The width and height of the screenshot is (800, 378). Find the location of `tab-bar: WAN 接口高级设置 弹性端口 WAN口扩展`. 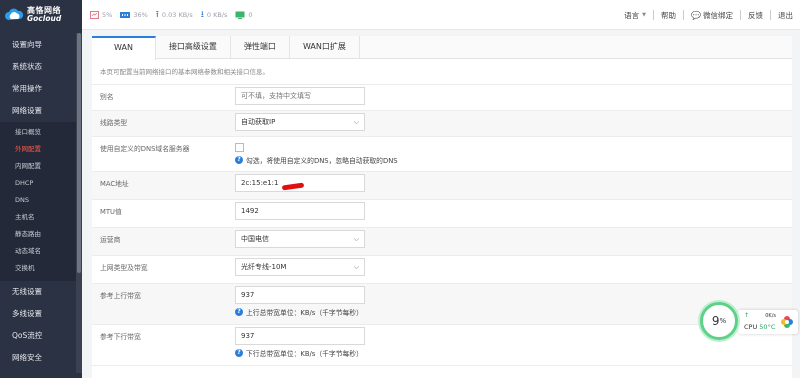

tab-bar: WAN 接口高级设置 弹性端口 WAN口扩展 is located at coordinates (442, 48).